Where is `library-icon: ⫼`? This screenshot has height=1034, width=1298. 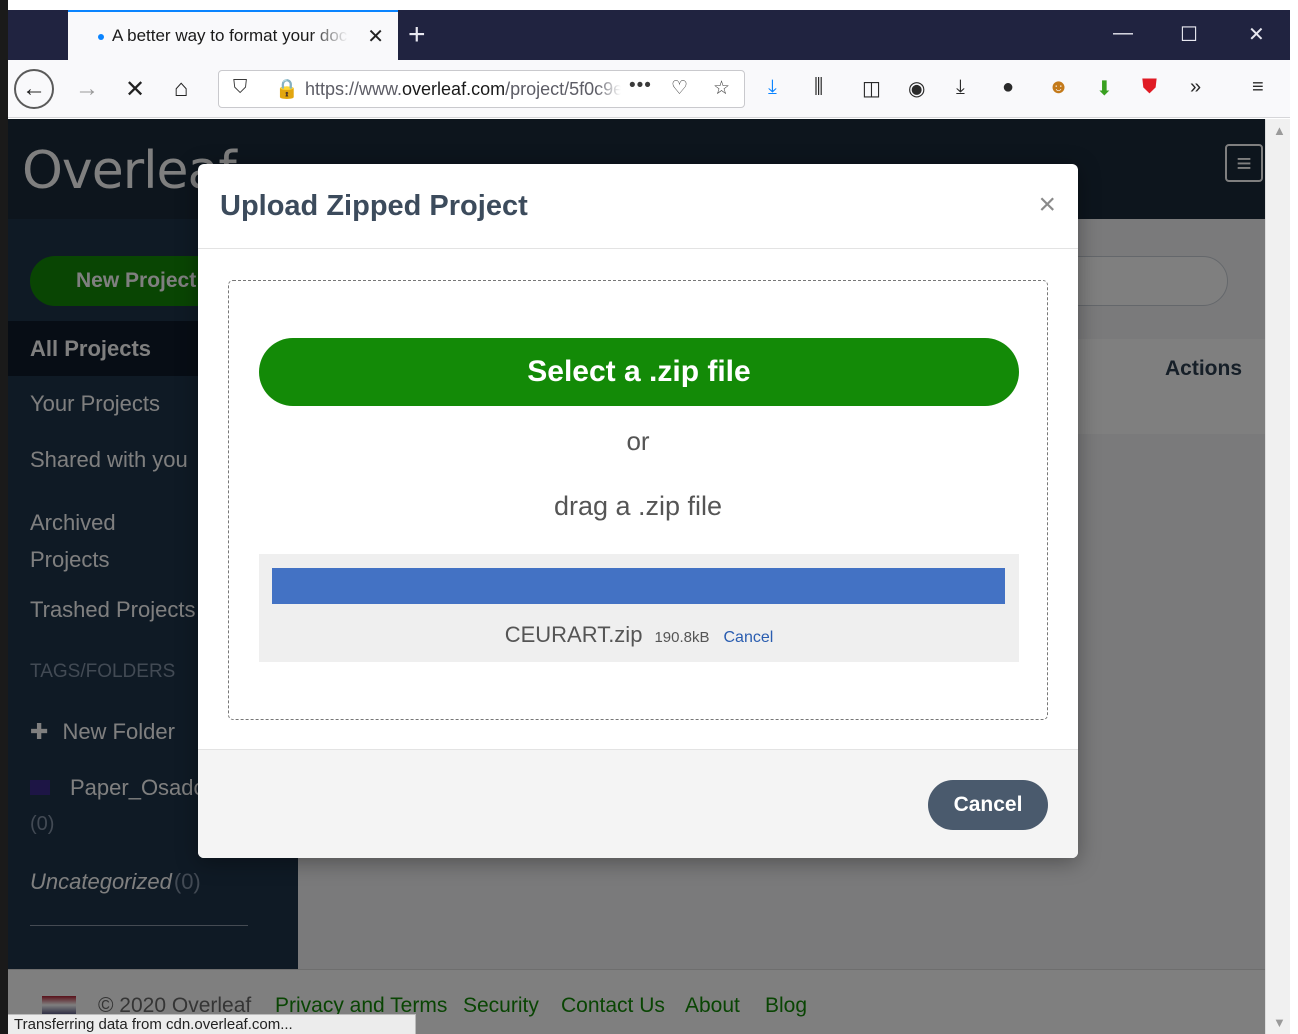
library-icon: ⫼ is located at coordinates (818, 87).